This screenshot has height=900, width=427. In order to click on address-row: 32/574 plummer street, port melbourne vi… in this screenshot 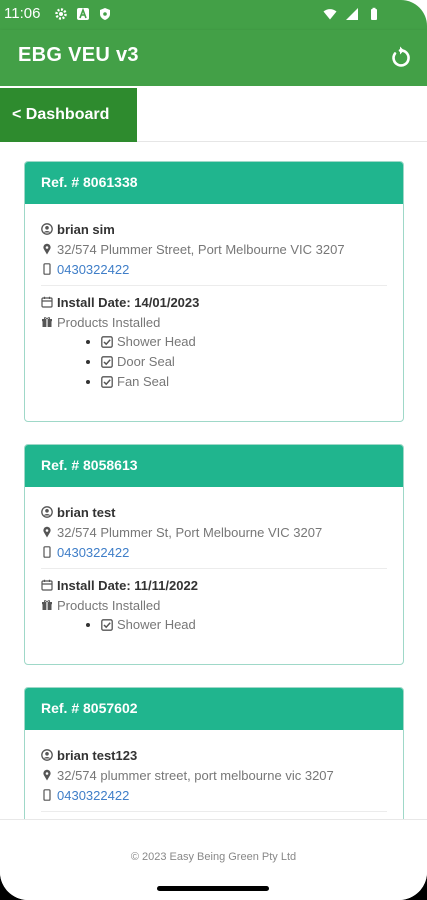, I will do `click(214, 775)`.